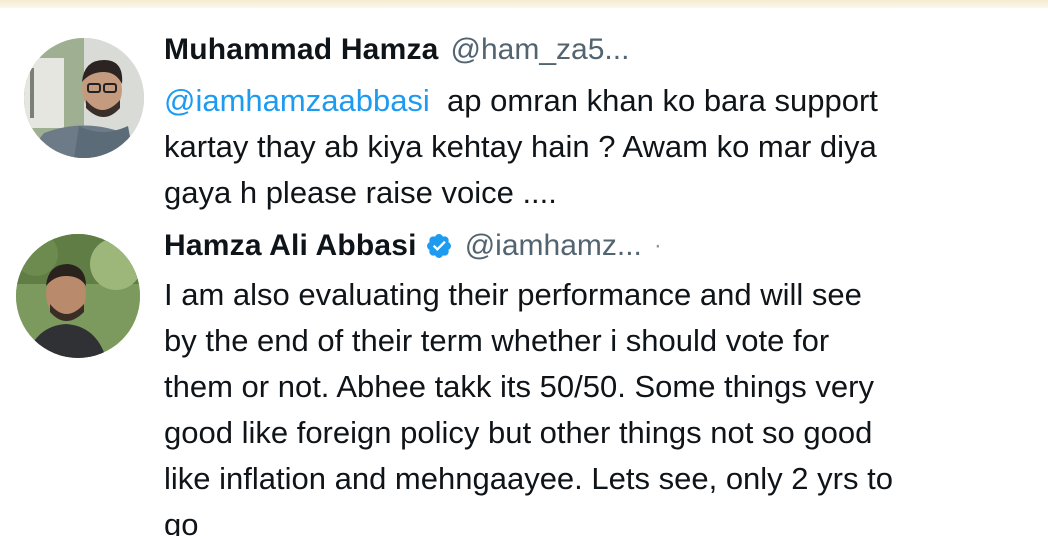  I want to click on mention-link: @iamhamzaabbasi, so click(297, 100).